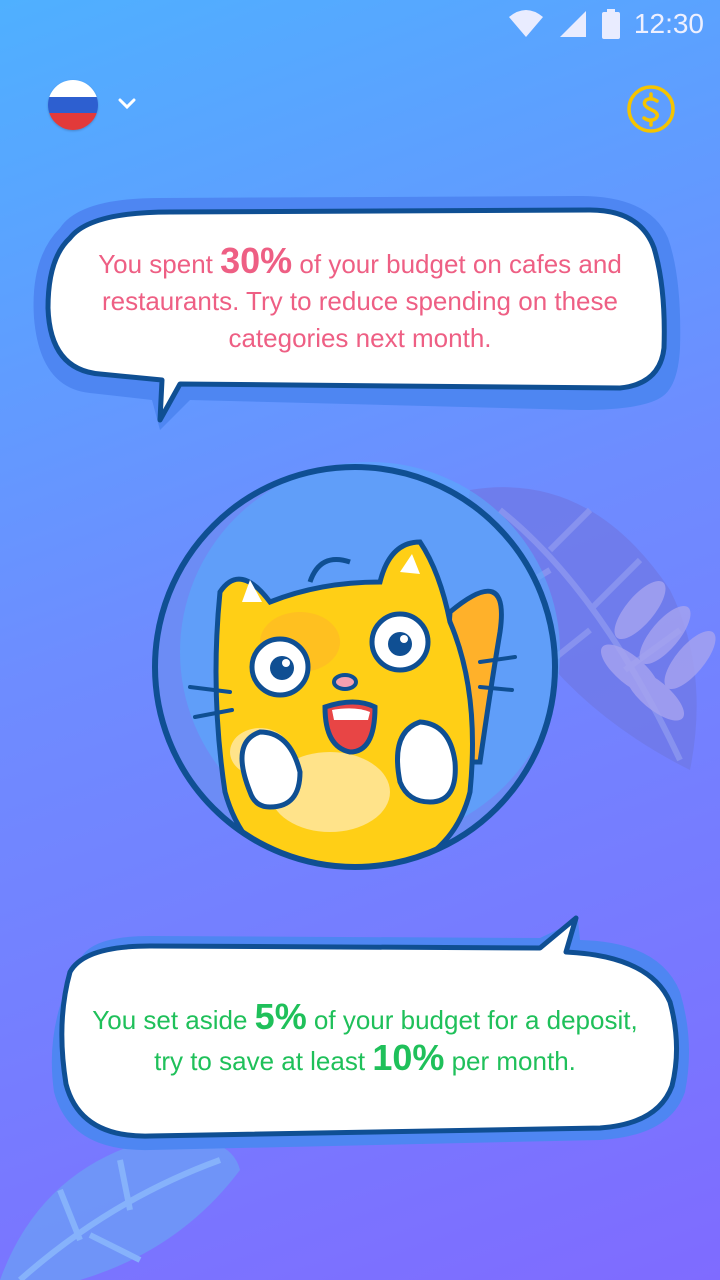 The width and height of the screenshot is (720, 1280). What do you see at coordinates (572, 24) in the screenshot?
I see `cell-signal-icon` at bounding box center [572, 24].